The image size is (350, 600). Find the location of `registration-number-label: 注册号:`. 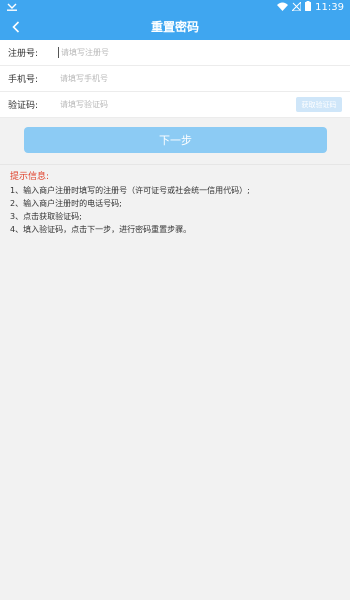

registration-number-label: 注册号: is located at coordinates (23, 54).